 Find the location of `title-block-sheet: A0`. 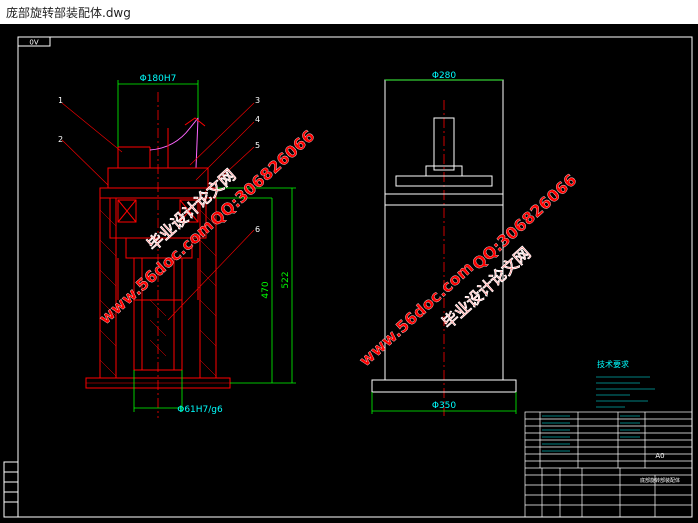

title-block-sheet: A0 is located at coordinates (659, 456).